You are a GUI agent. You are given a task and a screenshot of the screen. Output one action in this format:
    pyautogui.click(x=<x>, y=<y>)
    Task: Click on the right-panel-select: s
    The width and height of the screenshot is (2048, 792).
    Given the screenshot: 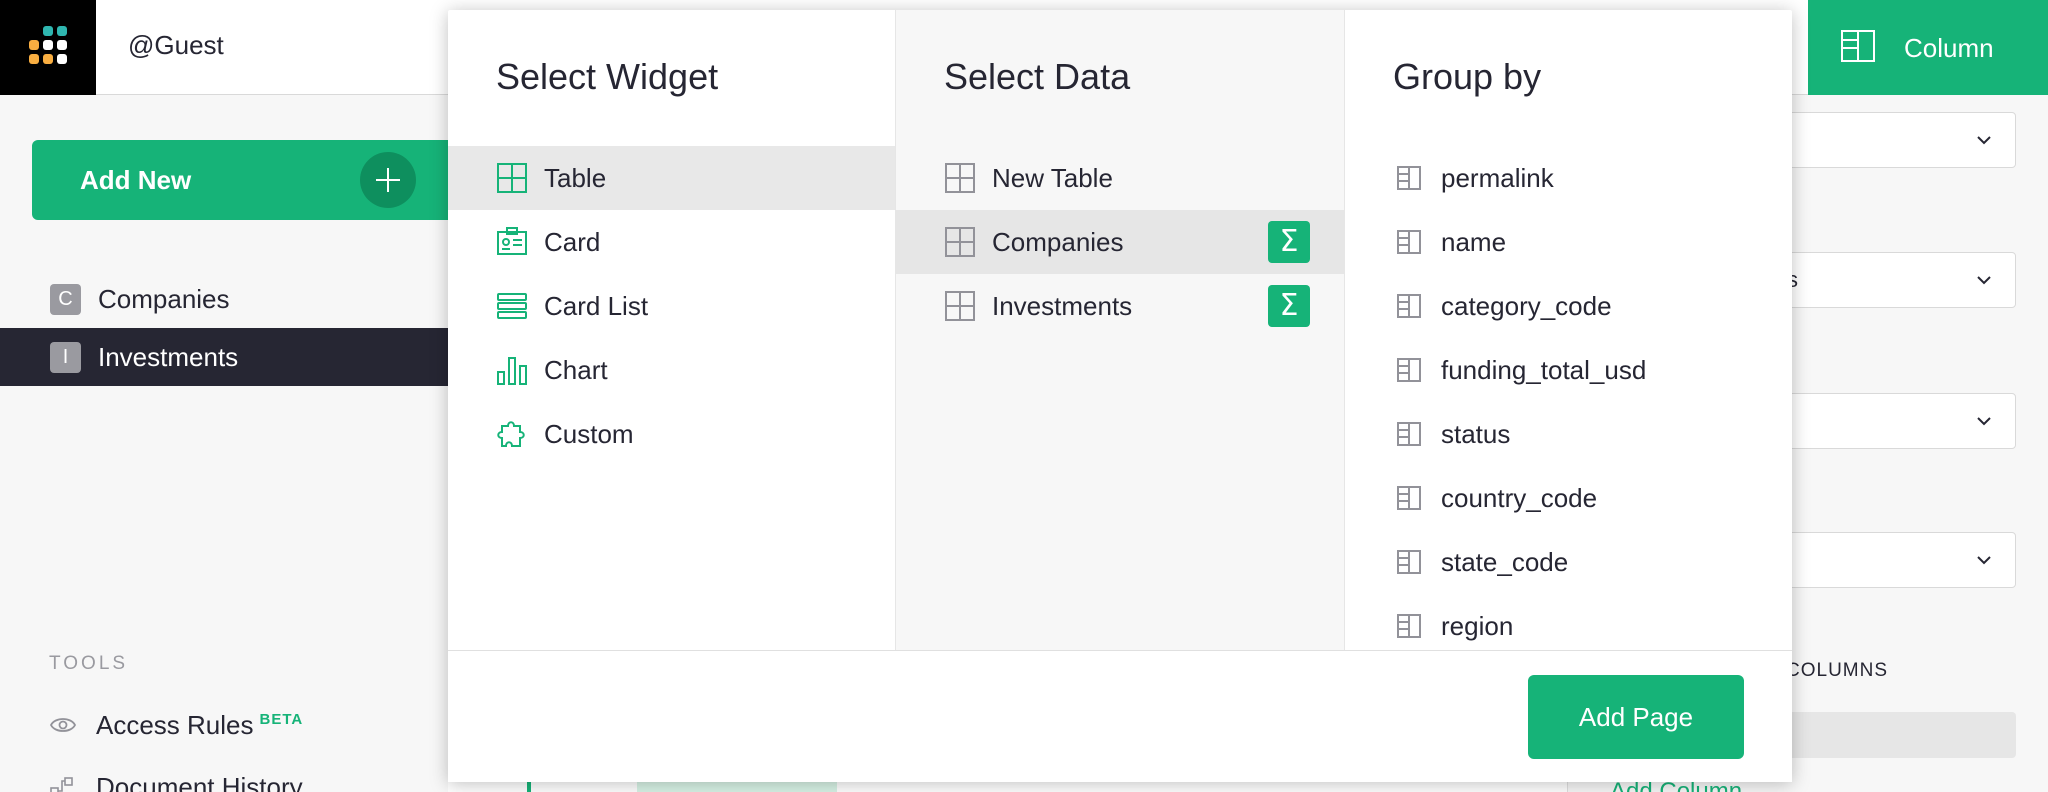 What is the action you would take?
    pyautogui.click(x=1901, y=280)
    